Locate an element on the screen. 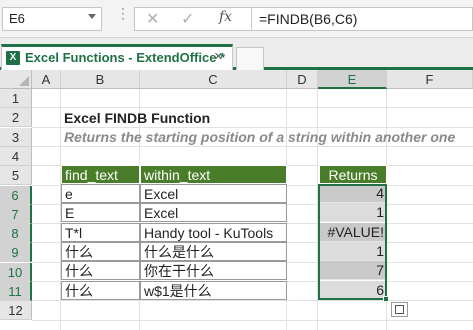 The height and width of the screenshot is (330, 473). column-header-b: B is located at coordinates (100, 79).